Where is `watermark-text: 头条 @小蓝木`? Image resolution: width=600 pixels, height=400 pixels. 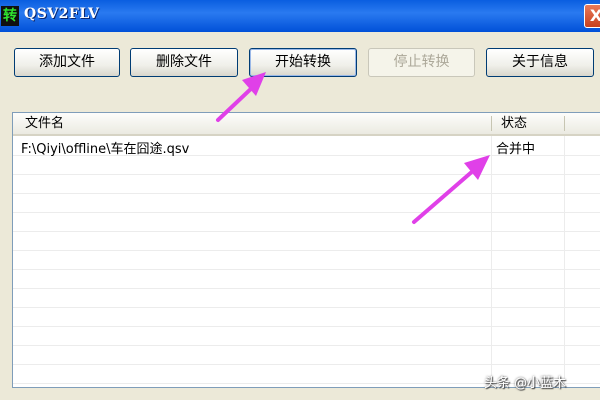
watermark-text: 头条 @小蓝木 is located at coordinates (525, 383).